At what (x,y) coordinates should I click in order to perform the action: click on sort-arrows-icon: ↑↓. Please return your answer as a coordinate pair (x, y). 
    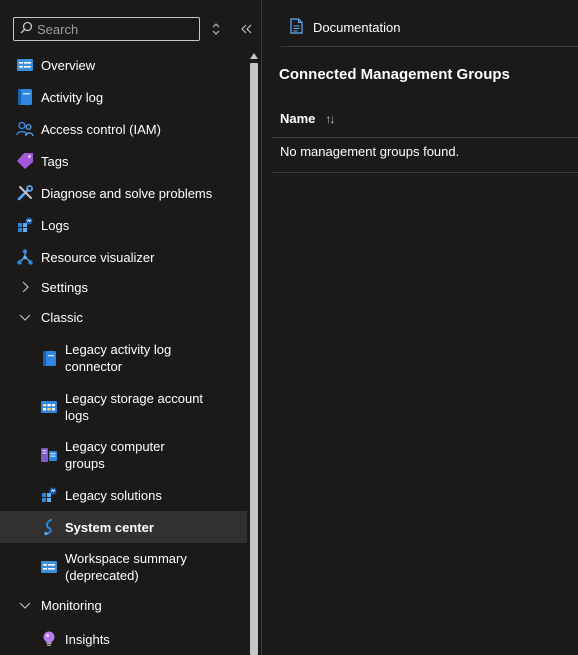
    Looking at the image, I should click on (330, 119).